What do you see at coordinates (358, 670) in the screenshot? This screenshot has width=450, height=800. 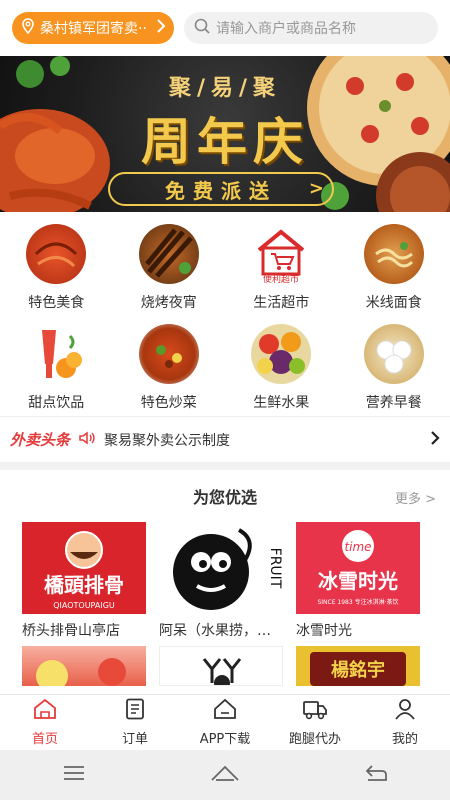 I see `shop-logo-text: 楊銘宇` at bounding box center [358, 670].